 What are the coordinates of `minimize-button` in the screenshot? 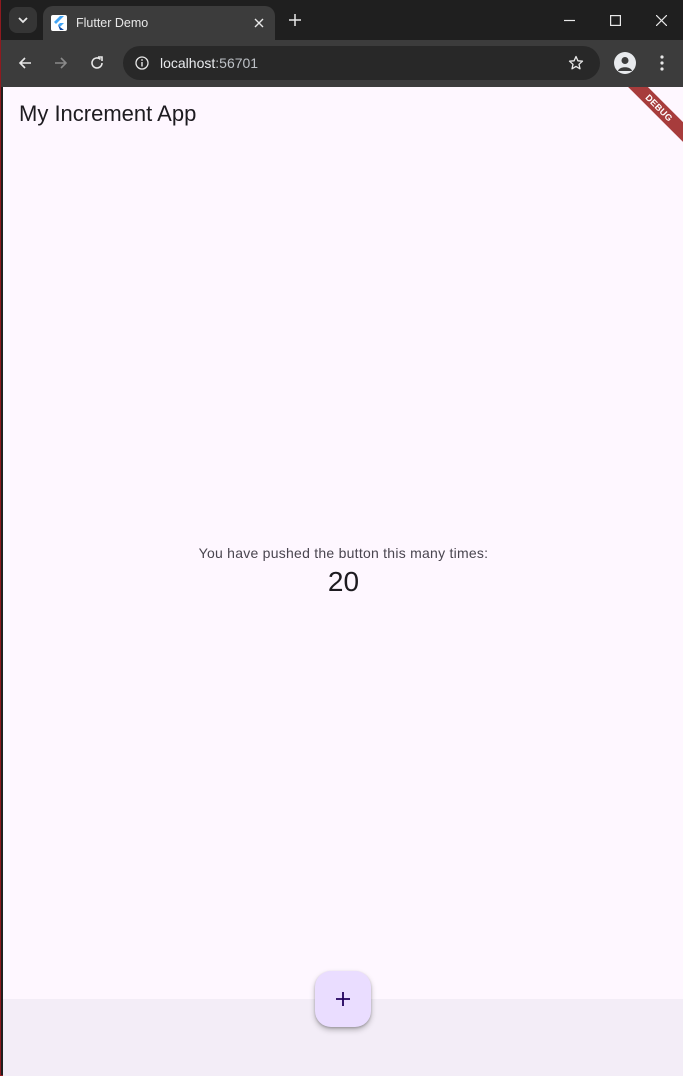 It's located at (569, 20).